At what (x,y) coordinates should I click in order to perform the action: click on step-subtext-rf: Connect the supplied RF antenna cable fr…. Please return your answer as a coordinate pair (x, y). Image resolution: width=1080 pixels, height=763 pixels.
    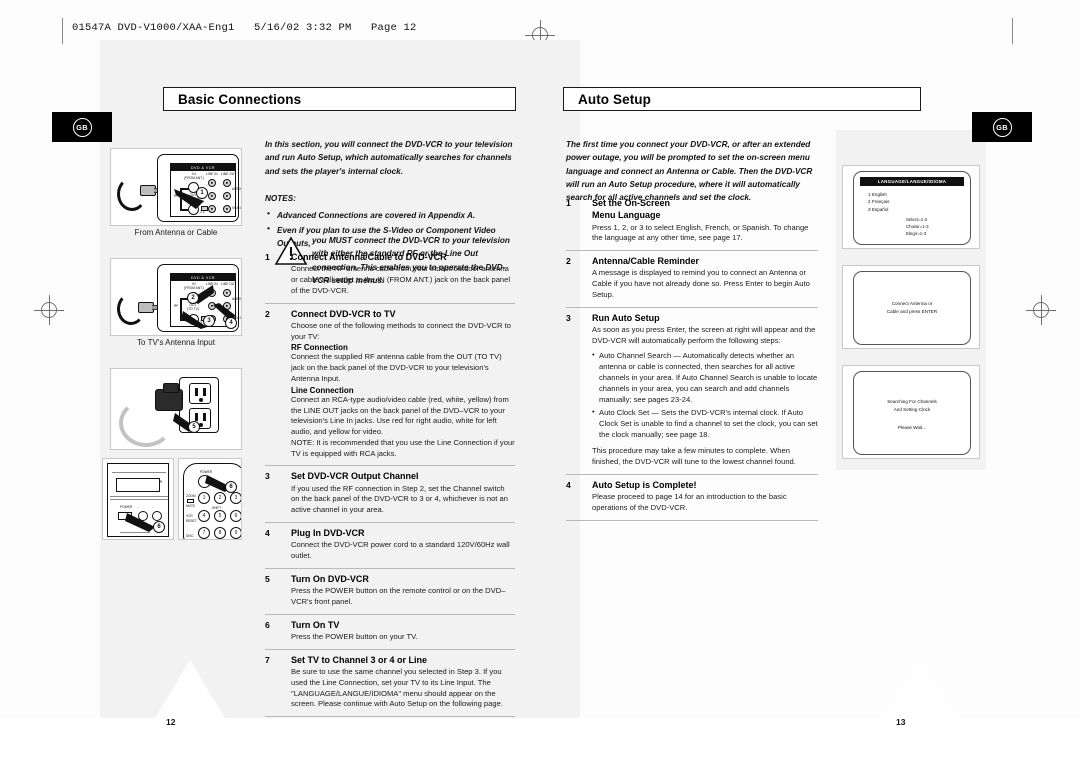
    Looking at the image, I should click on (396, 367).